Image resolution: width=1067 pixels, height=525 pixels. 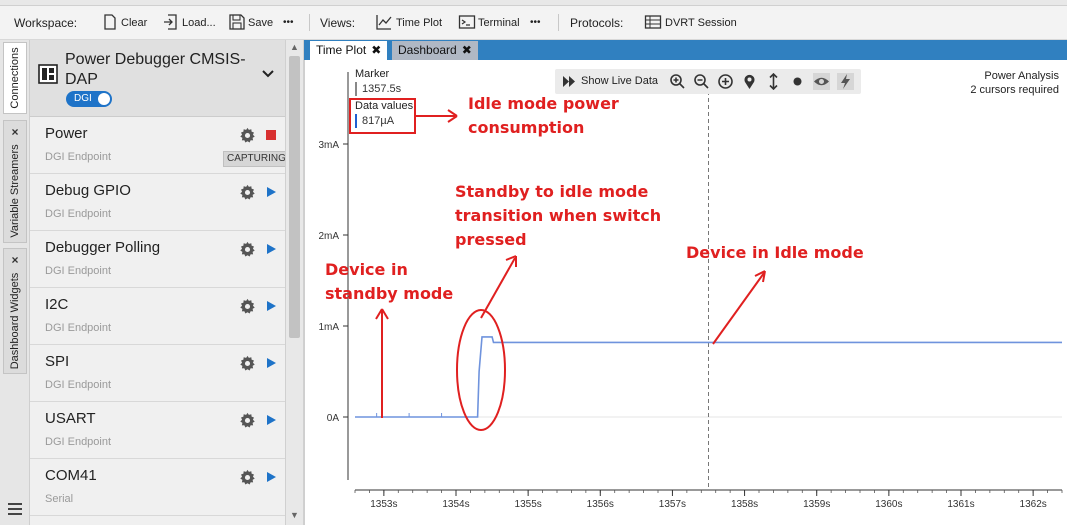 I want to click on load-icon, so click(x=170, y=22).